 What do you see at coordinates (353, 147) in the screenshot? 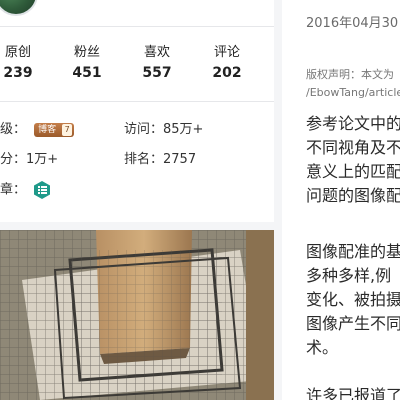
I see `paragraph-line: 不同视角及不` at bounding box center [353, 147].